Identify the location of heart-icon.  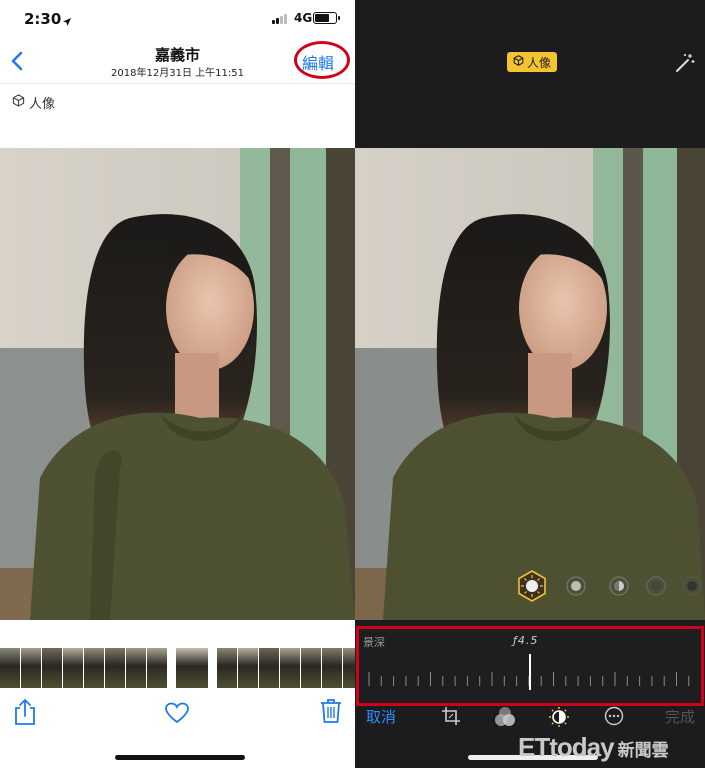
(177, 715).